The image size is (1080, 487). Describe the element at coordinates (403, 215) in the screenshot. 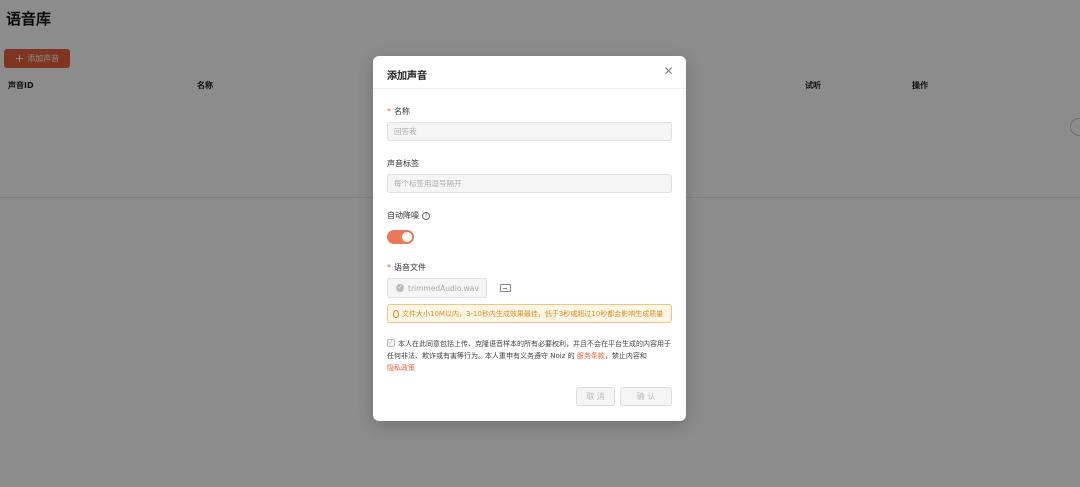

I see `denoise-label: 自动降噪` at that location.